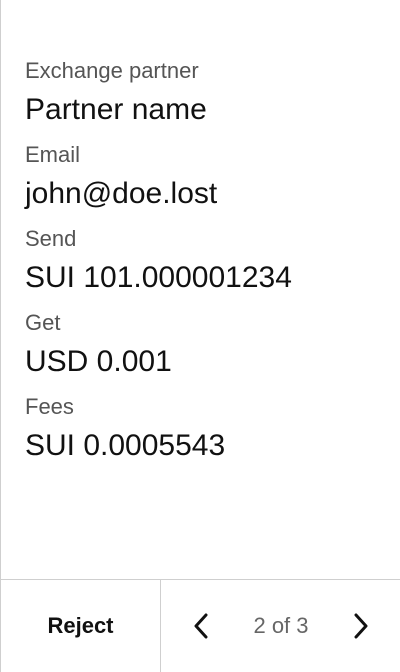 The height and width of the screenshot is (672, 400). Describe the element at coordinates (81, 626) in the screenshot. I see `reject-button: Reject` at that location.